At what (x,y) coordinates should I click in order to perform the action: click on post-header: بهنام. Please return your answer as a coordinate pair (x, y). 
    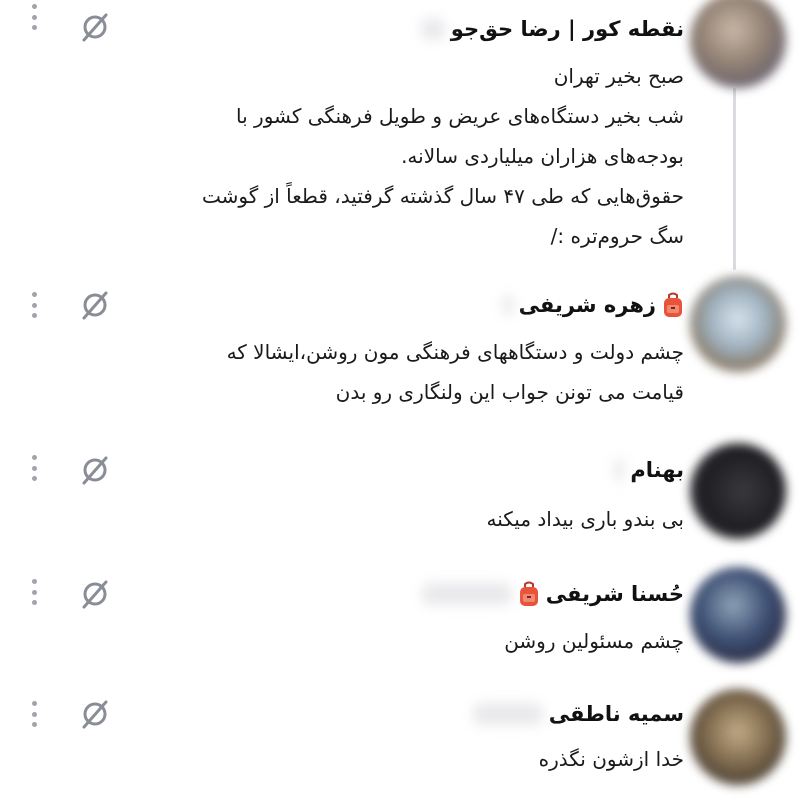
    Looking at the image, I should click on (649, 470).